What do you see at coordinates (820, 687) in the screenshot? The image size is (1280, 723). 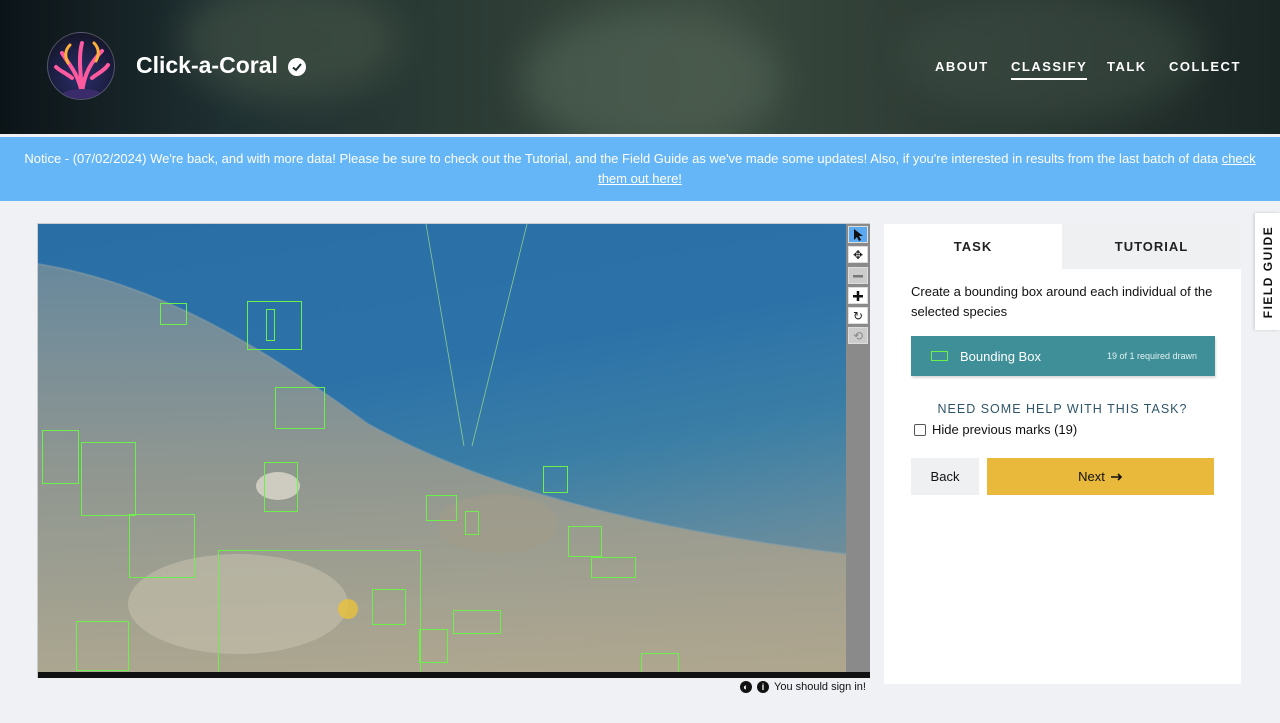 I see `signin-text: You should sign in!` at bounding box center [820, 687].